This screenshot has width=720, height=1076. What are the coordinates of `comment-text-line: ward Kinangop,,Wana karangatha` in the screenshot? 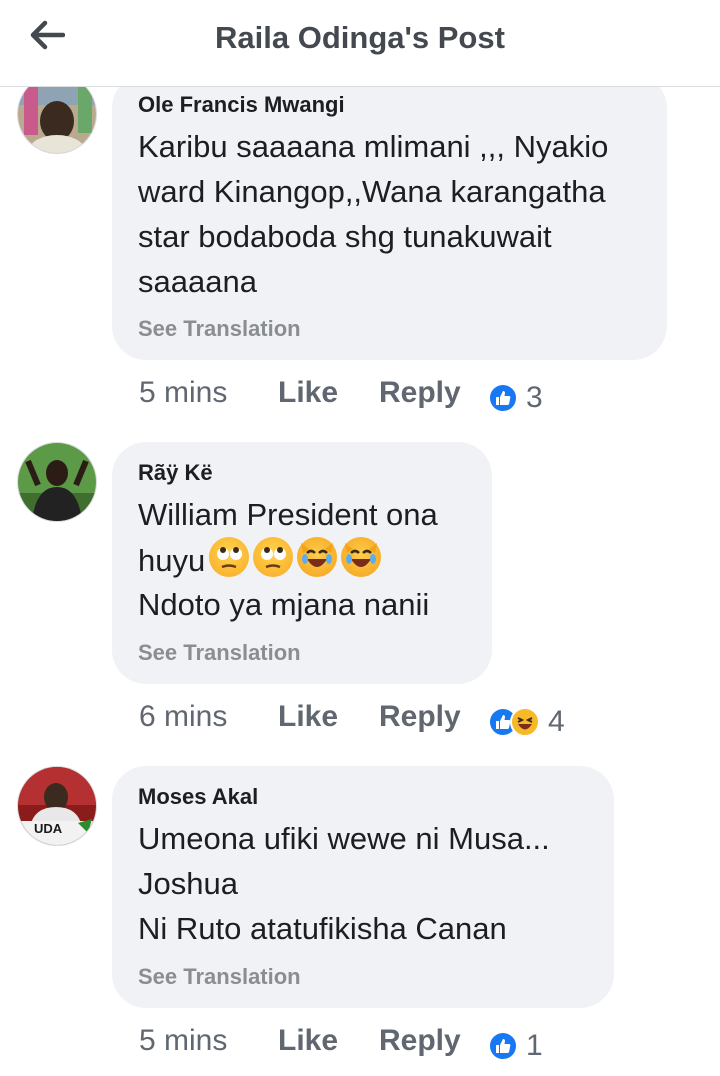 It's located at (372, 191).